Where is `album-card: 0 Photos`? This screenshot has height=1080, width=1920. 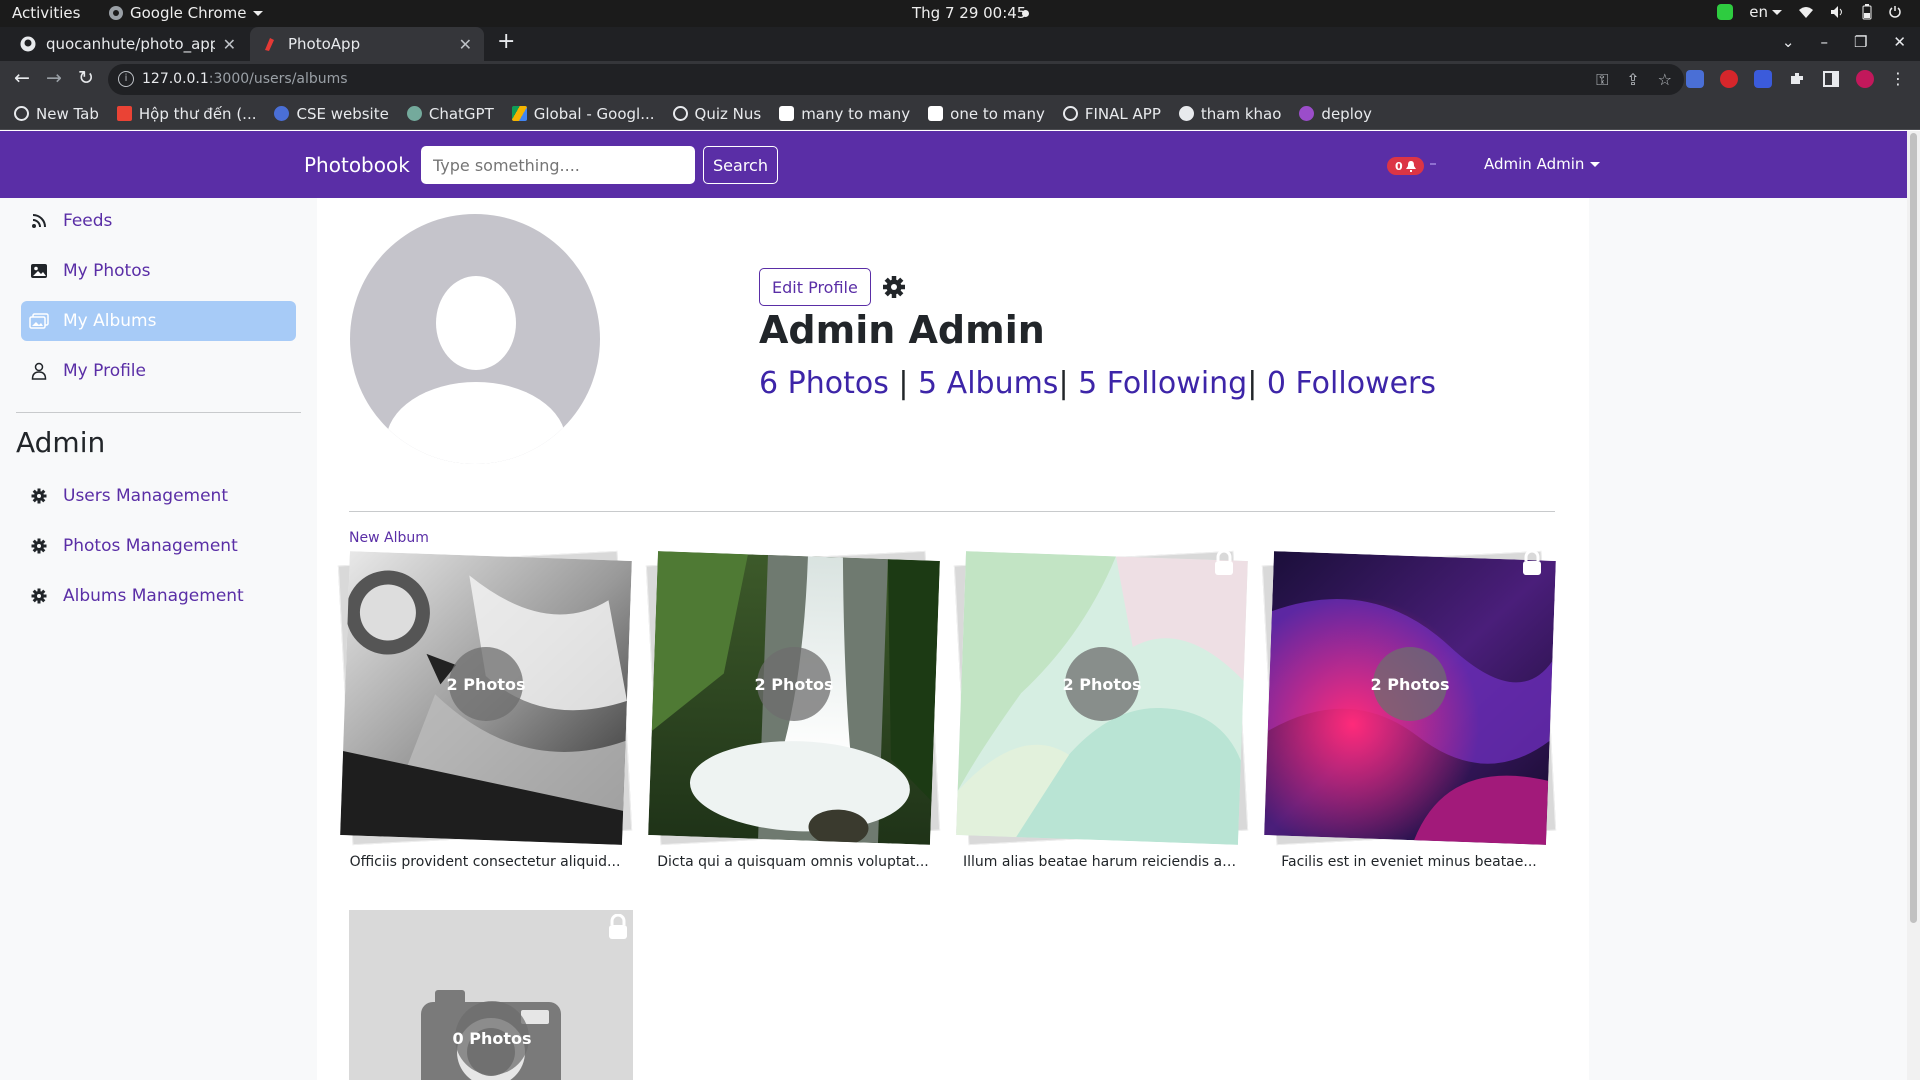 album-card: 0 Photos is located at coordinates (491, 995).